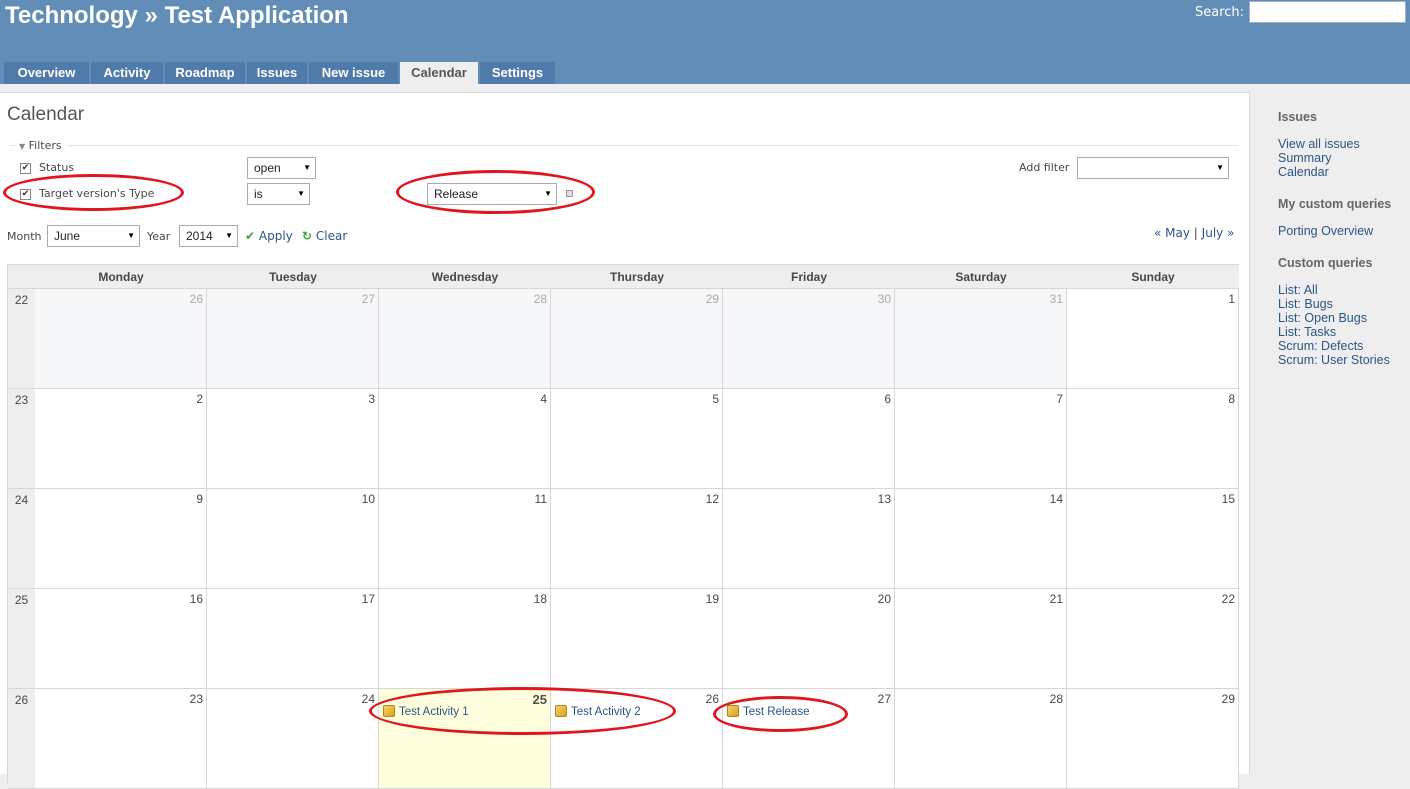 The width and height of the screenshot is (1410, 789). What do you see at coordinates (21, 439) in the screenshot?
I see `week-number: 23` at bounding box center [21, 439].